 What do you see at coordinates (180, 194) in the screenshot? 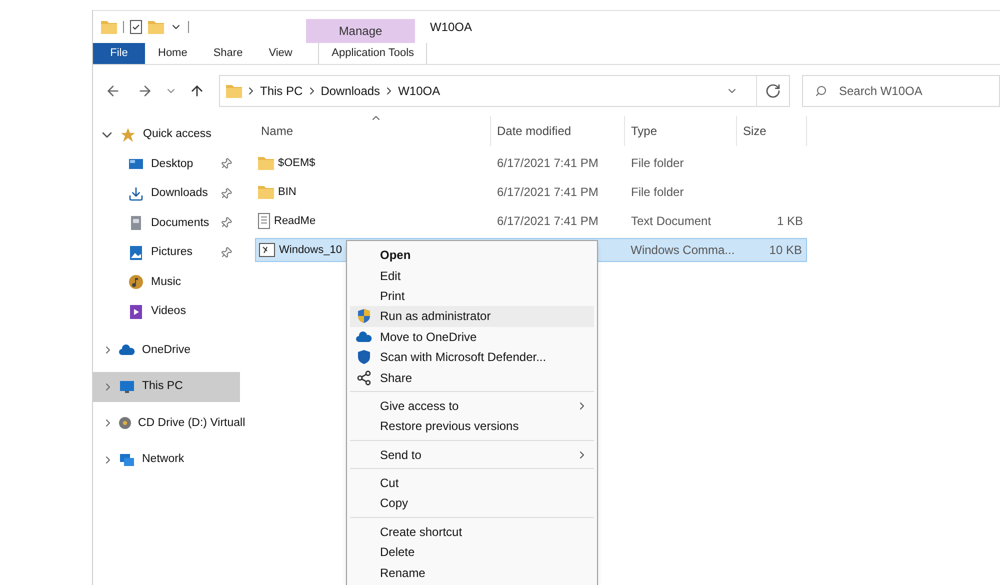
I see `sidebar-label: Downloads` at bounding box center [180, 194].